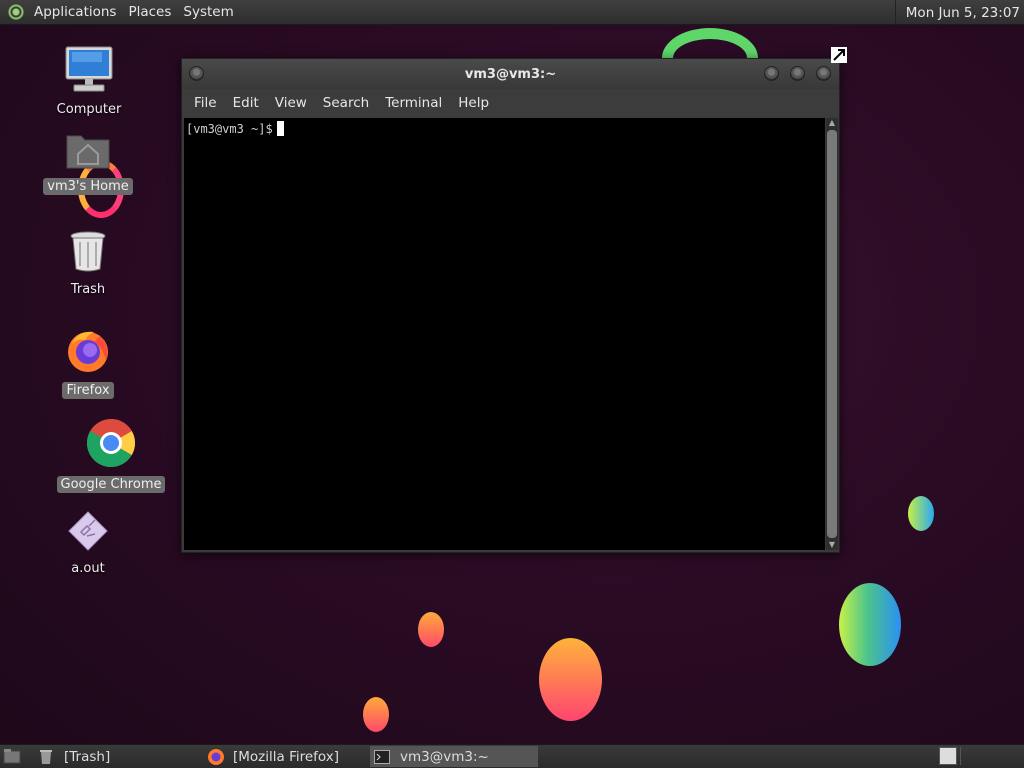 This screenshot has width=1024, height=768. I want to click on menu-places: Places, so click(149, 12).